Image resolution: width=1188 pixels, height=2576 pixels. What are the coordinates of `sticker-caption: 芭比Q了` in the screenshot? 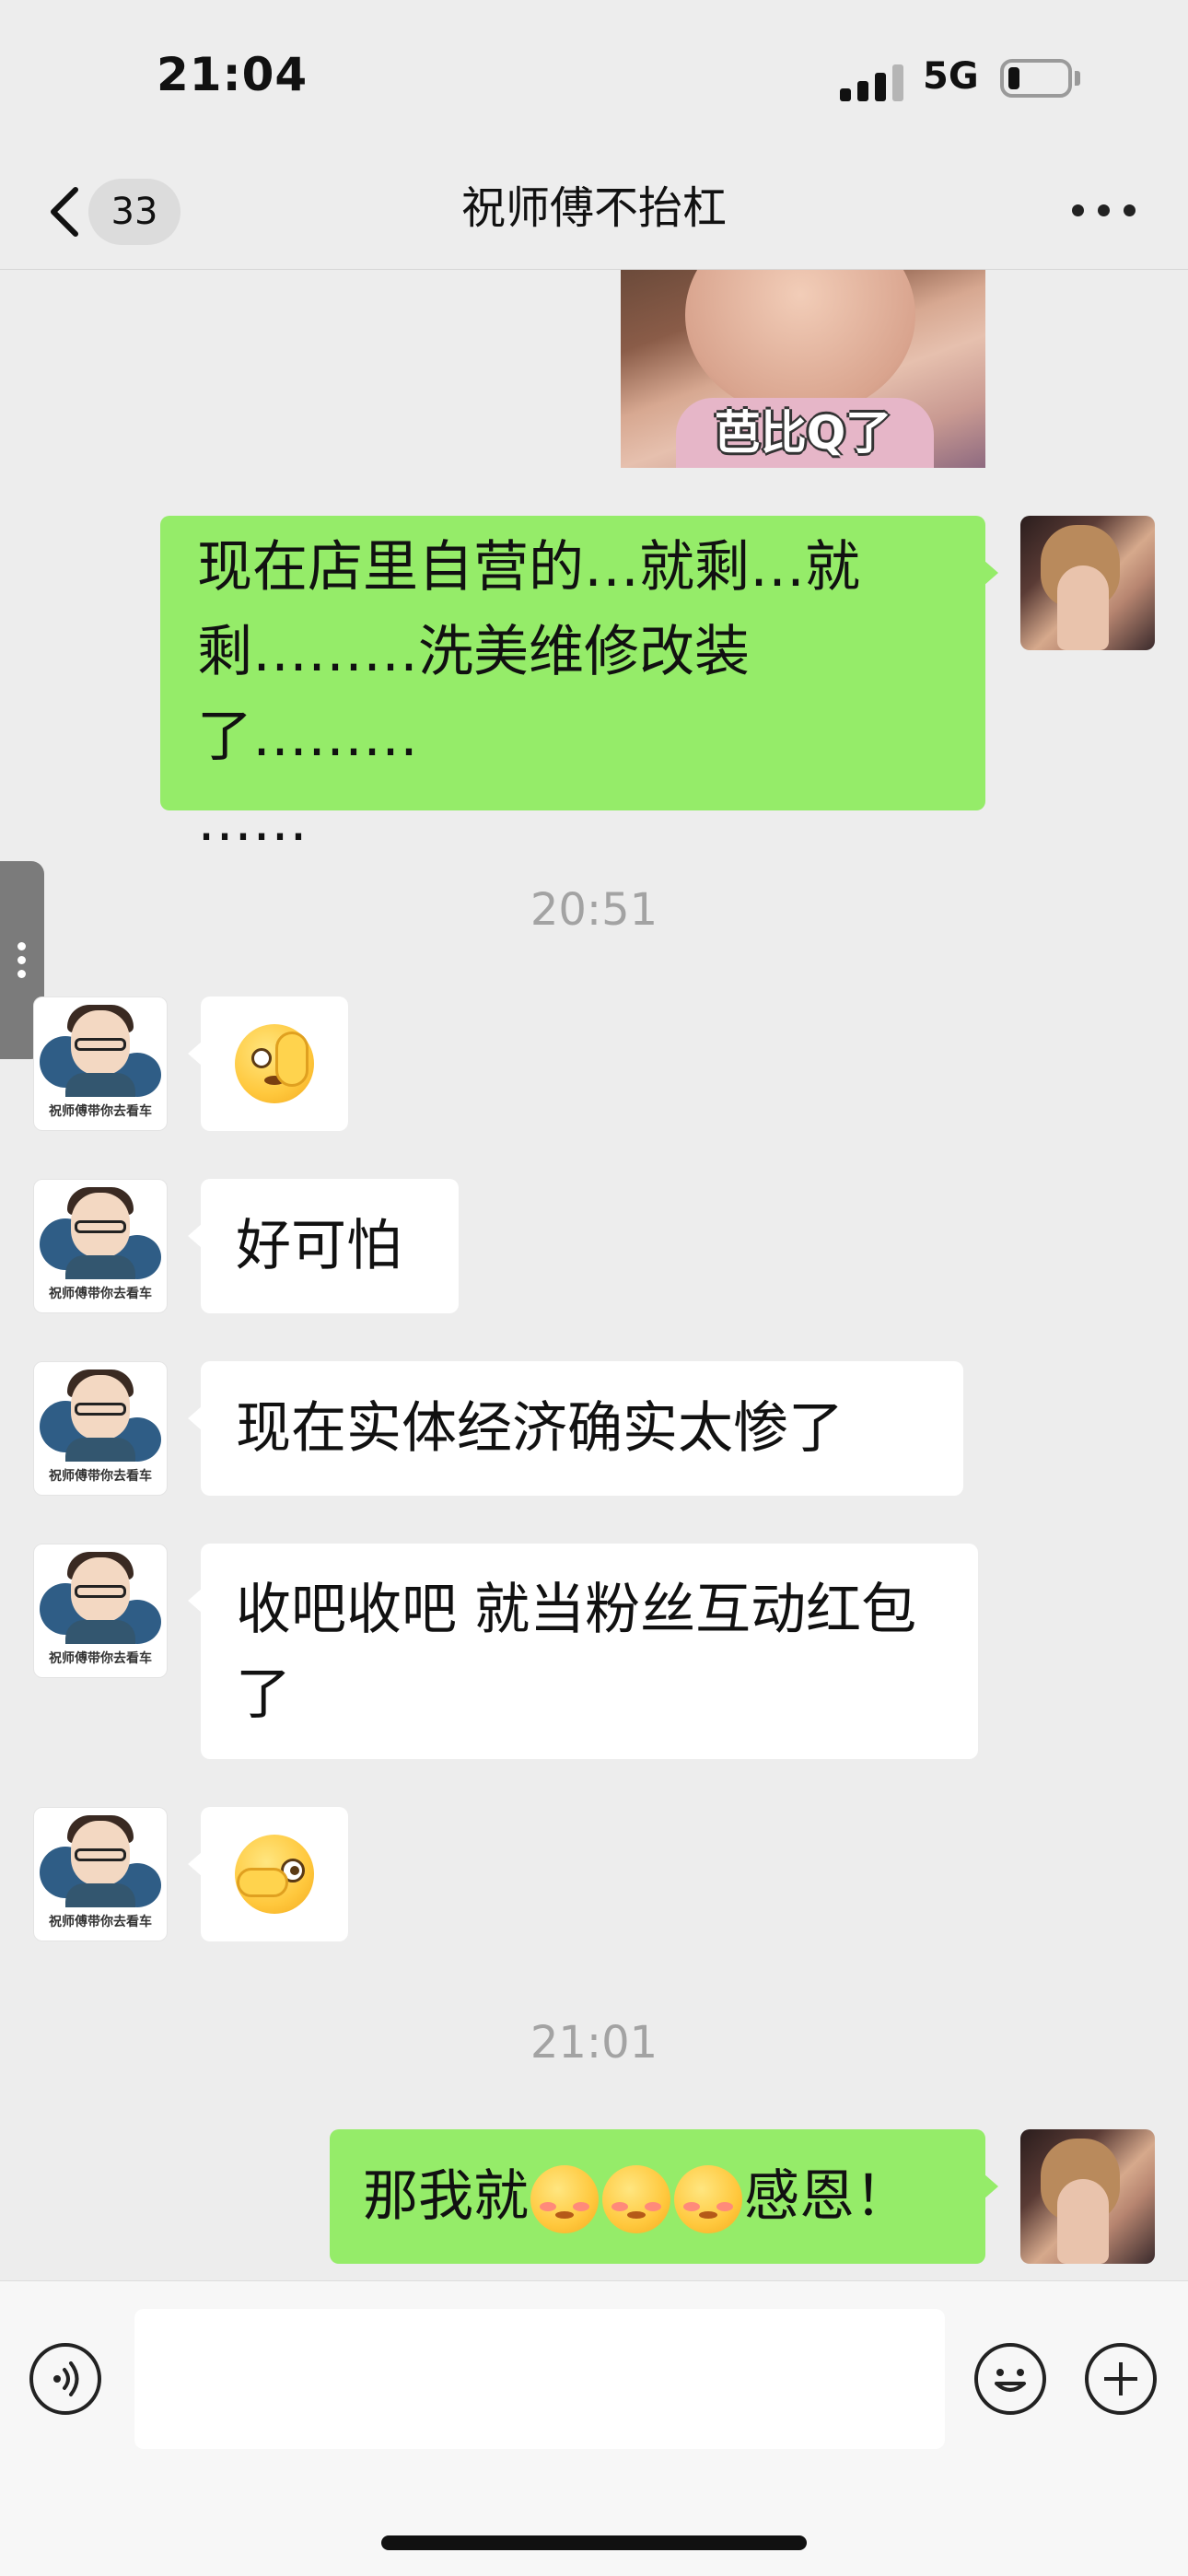 It's located at (803, 433).